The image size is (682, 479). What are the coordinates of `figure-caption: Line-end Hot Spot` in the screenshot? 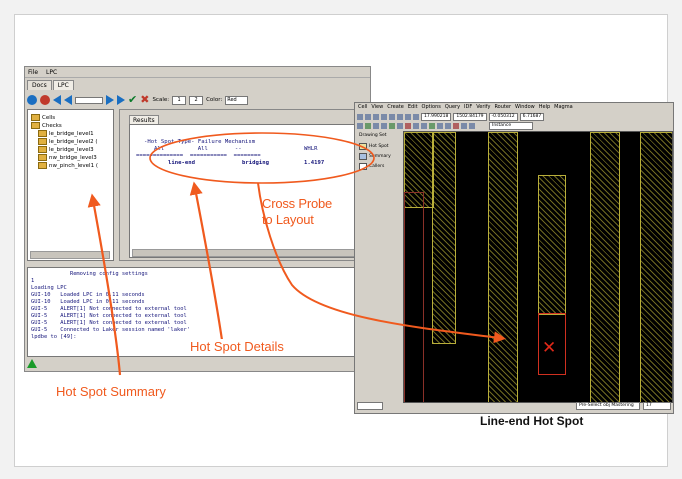 It's located at (532, 421).